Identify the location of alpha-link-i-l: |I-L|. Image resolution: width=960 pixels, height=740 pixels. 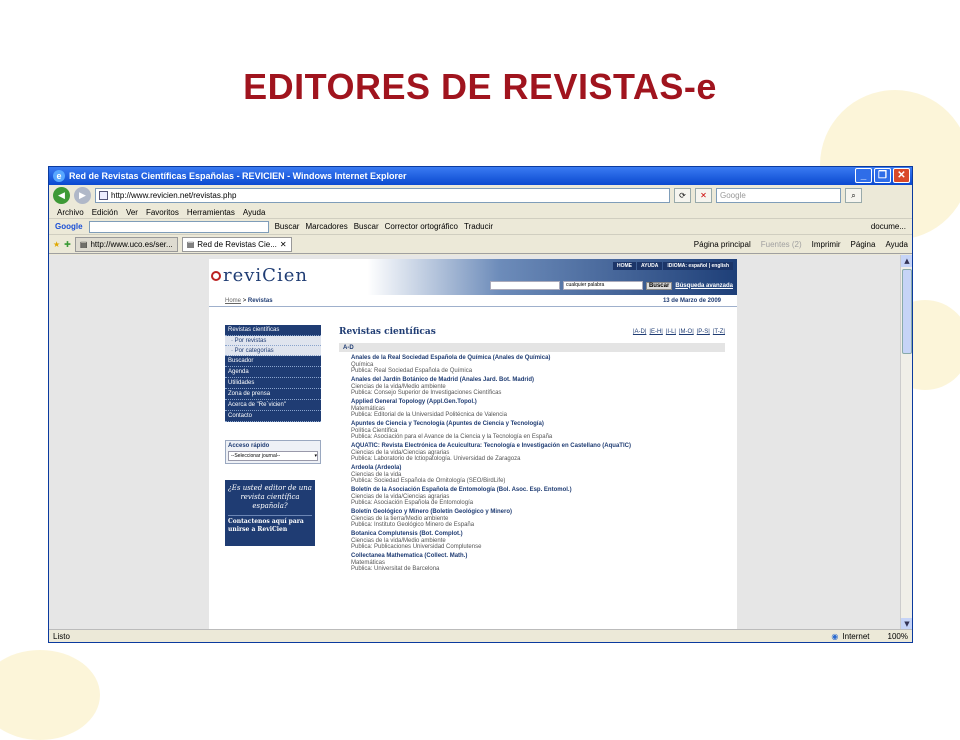
(671, 332).